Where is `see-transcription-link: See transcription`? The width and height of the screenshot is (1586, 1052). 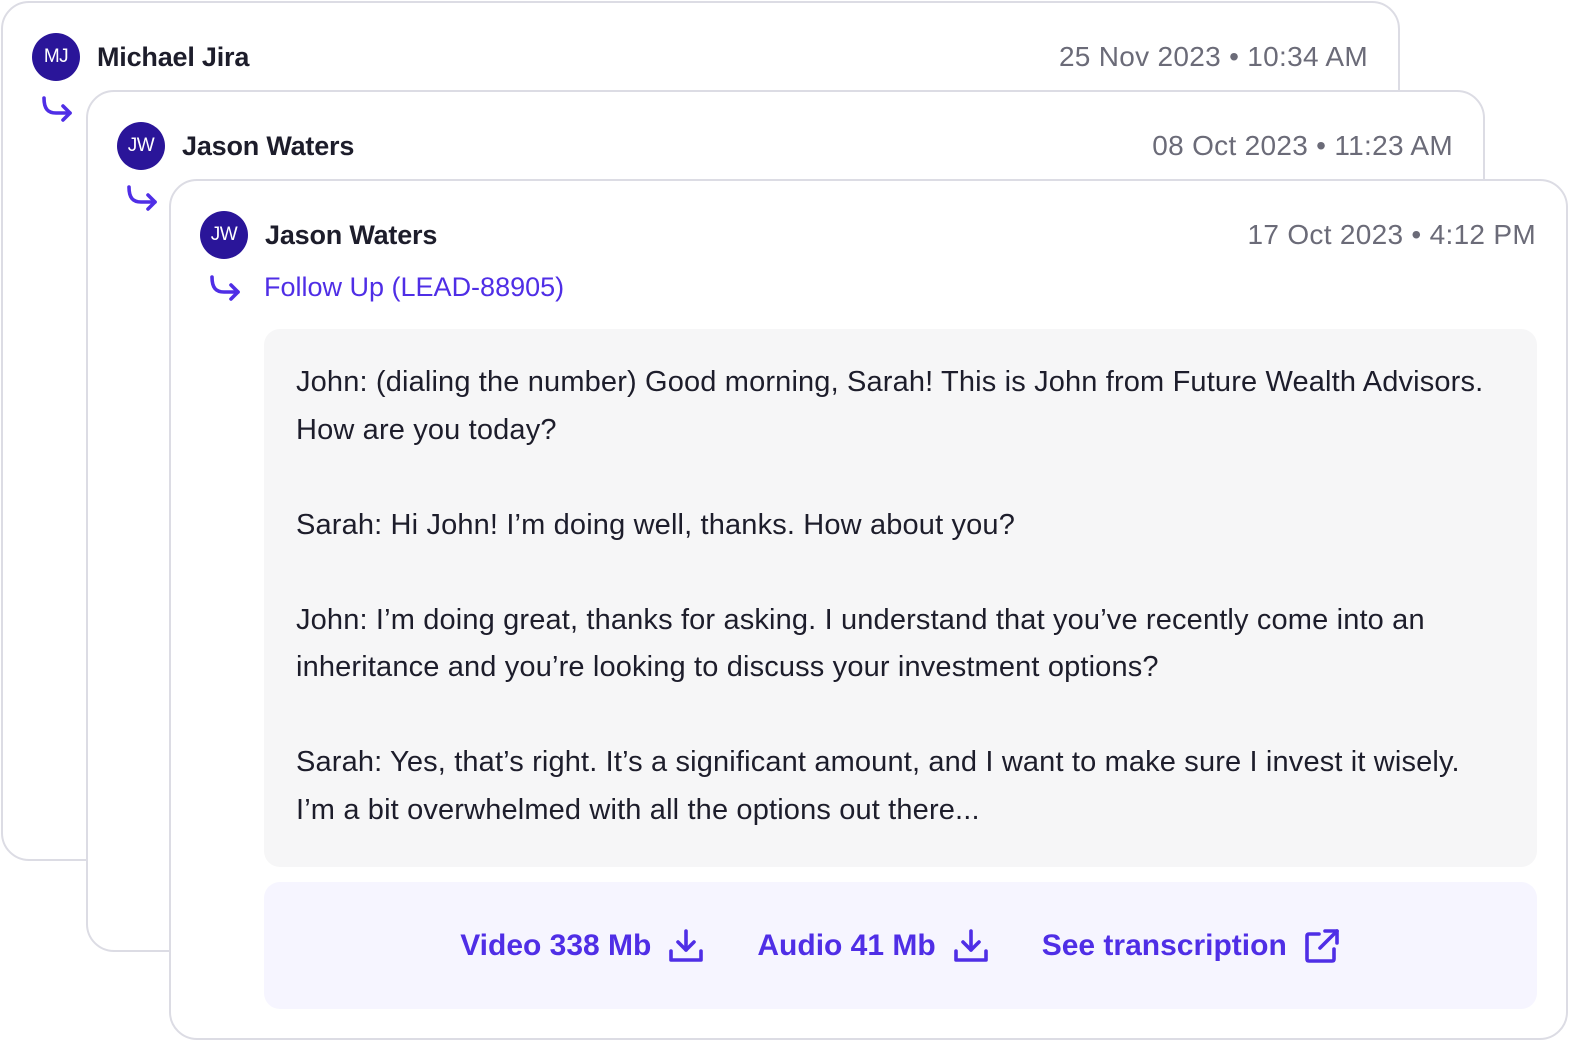 see-transcription-link: See transcription is located at coordinates (1191, 946).